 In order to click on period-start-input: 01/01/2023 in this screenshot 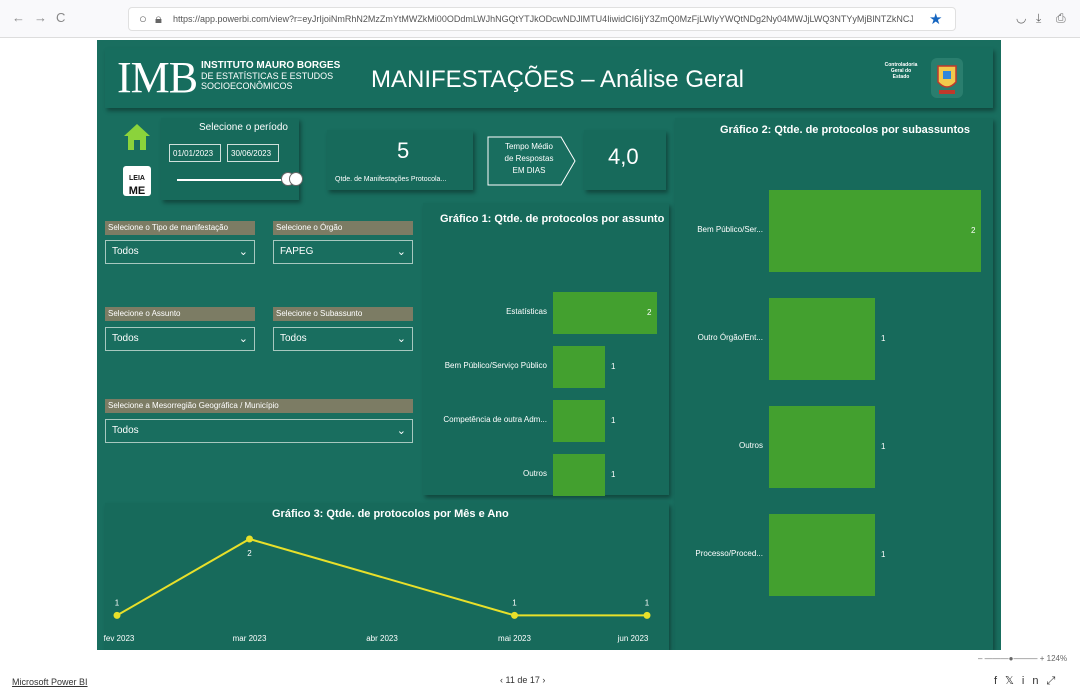, I will do `click(195, 153)`.